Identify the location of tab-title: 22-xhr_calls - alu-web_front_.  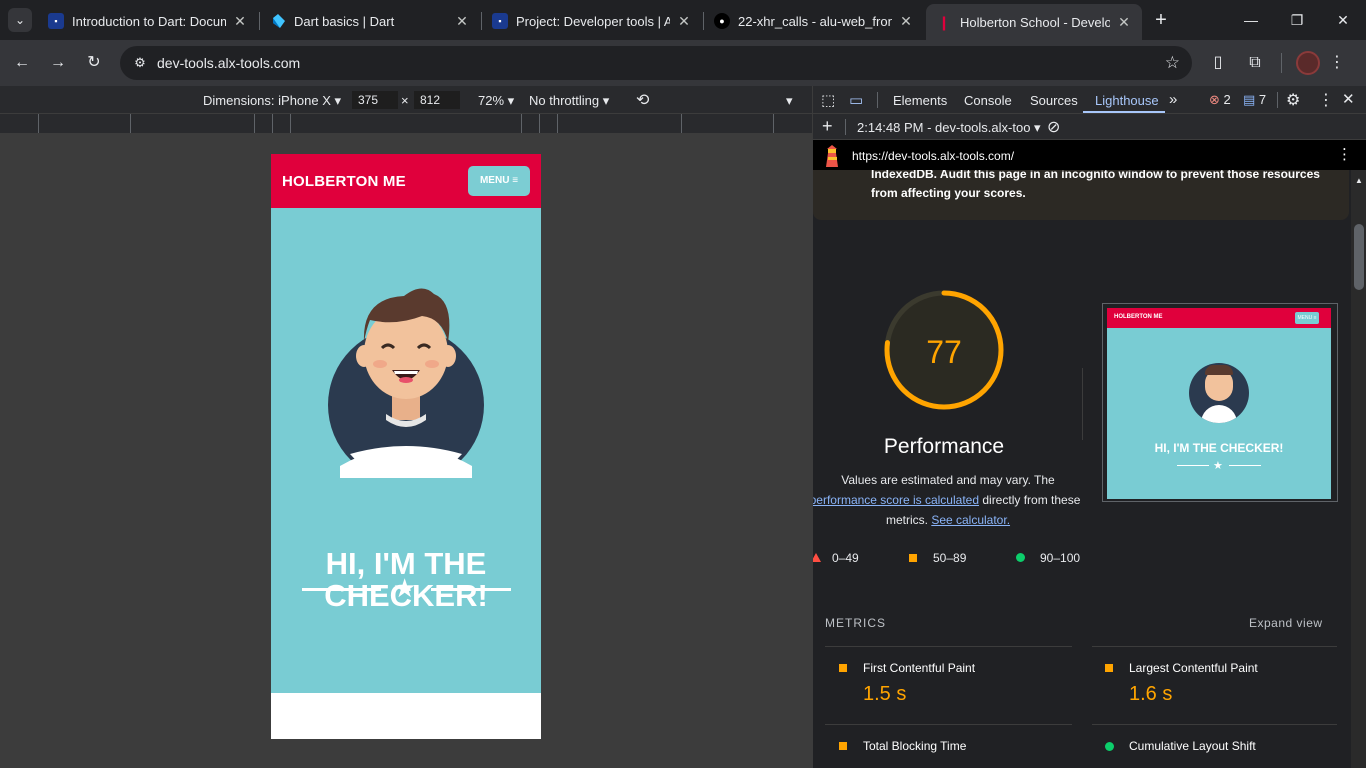
(815, 21).